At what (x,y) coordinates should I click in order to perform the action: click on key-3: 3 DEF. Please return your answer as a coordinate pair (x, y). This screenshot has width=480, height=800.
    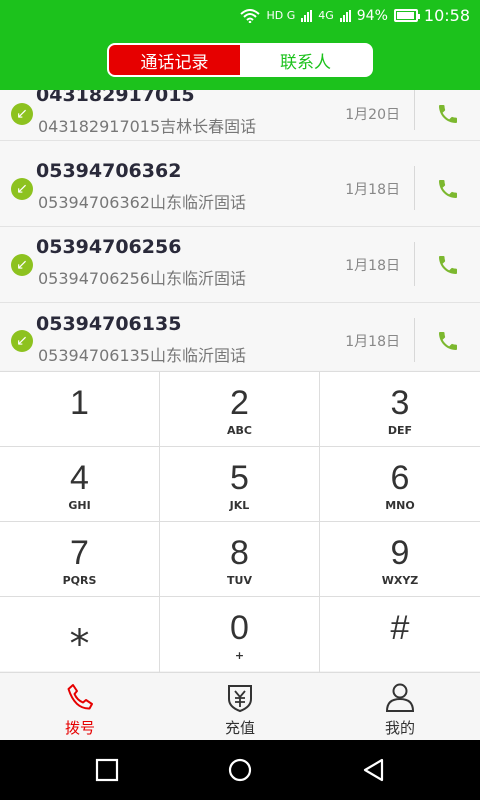
    Looking at the image, I should click on (400, 409).